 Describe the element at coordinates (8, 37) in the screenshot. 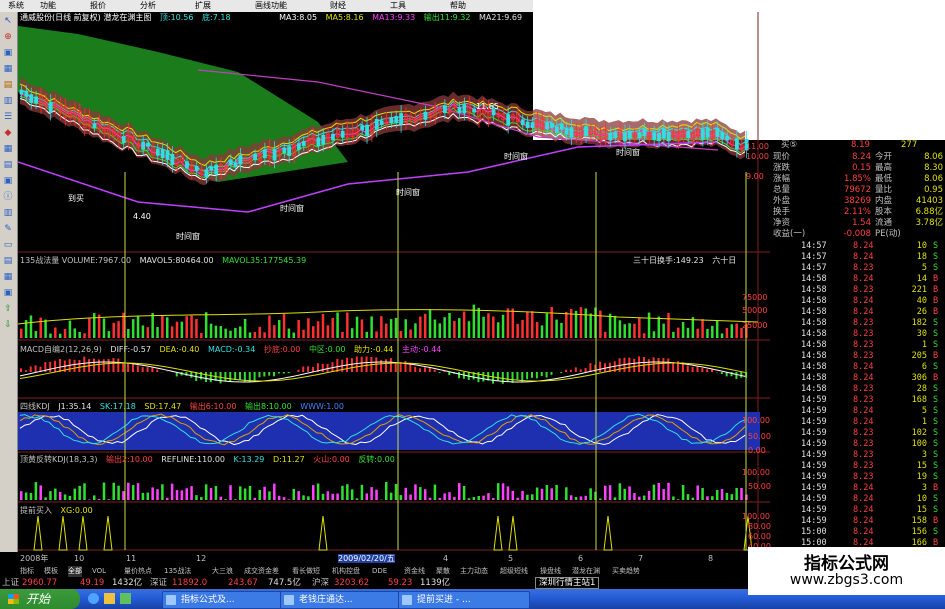

I see `zoom-icon: ⊕` at that location.